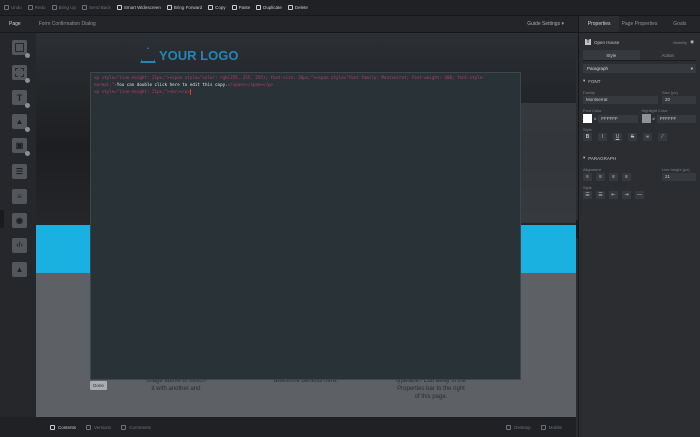  What do you see at coordinates (21, 49) in the screenshot?
I see `section-tool` at bounding box center [21, 49].